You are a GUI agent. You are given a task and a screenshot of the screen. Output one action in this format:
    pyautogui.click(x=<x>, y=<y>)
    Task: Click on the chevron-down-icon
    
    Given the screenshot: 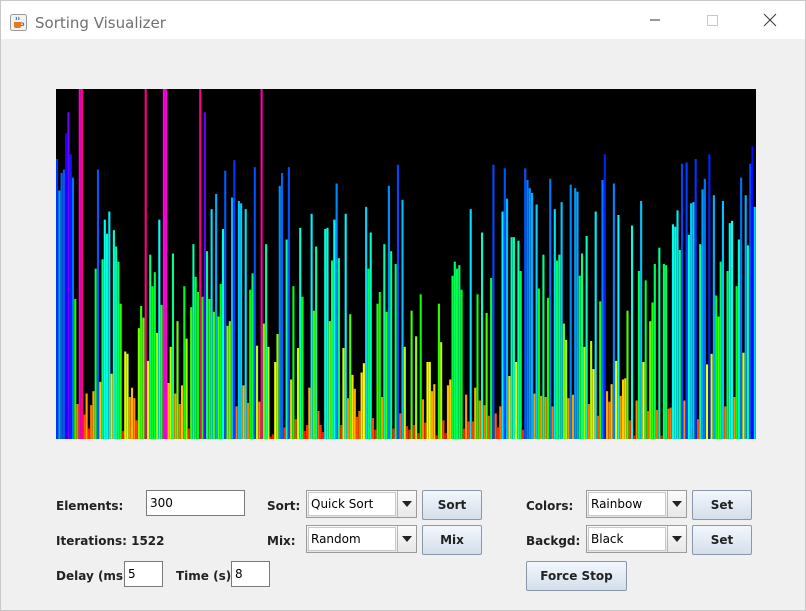 What is the action you would take?
    pyautogui.click(x=677, y=539)
    